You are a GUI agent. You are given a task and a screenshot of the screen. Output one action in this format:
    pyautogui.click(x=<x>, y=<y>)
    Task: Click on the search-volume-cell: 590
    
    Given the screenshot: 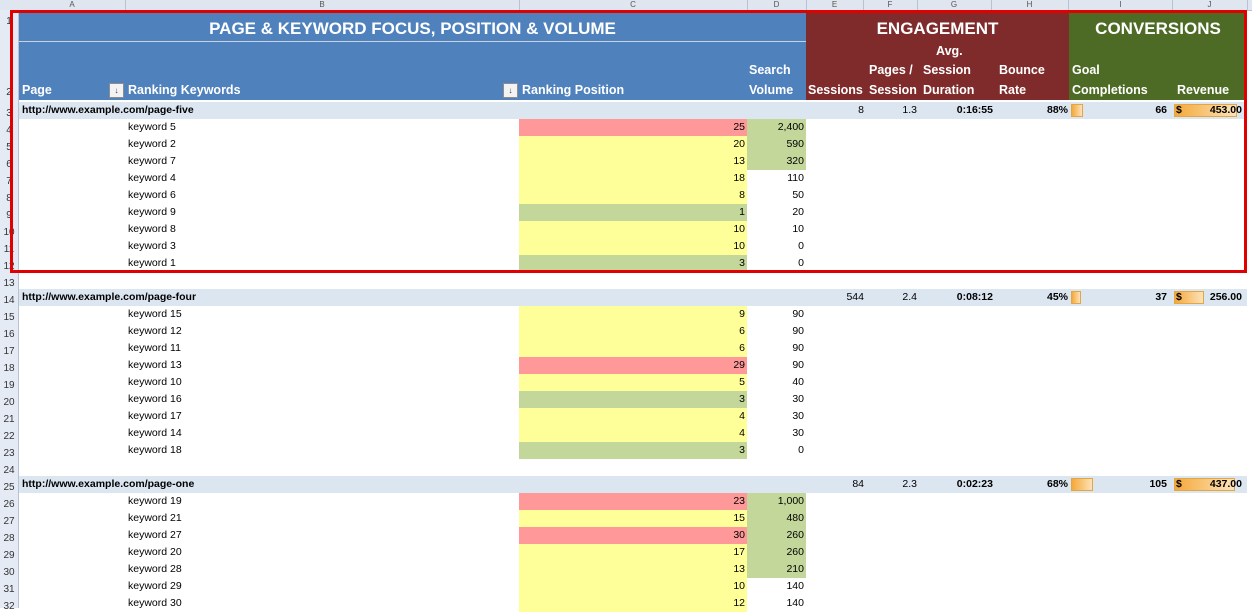 What is the action you would take?
    pyautogui.click(x=776, y=144)
    